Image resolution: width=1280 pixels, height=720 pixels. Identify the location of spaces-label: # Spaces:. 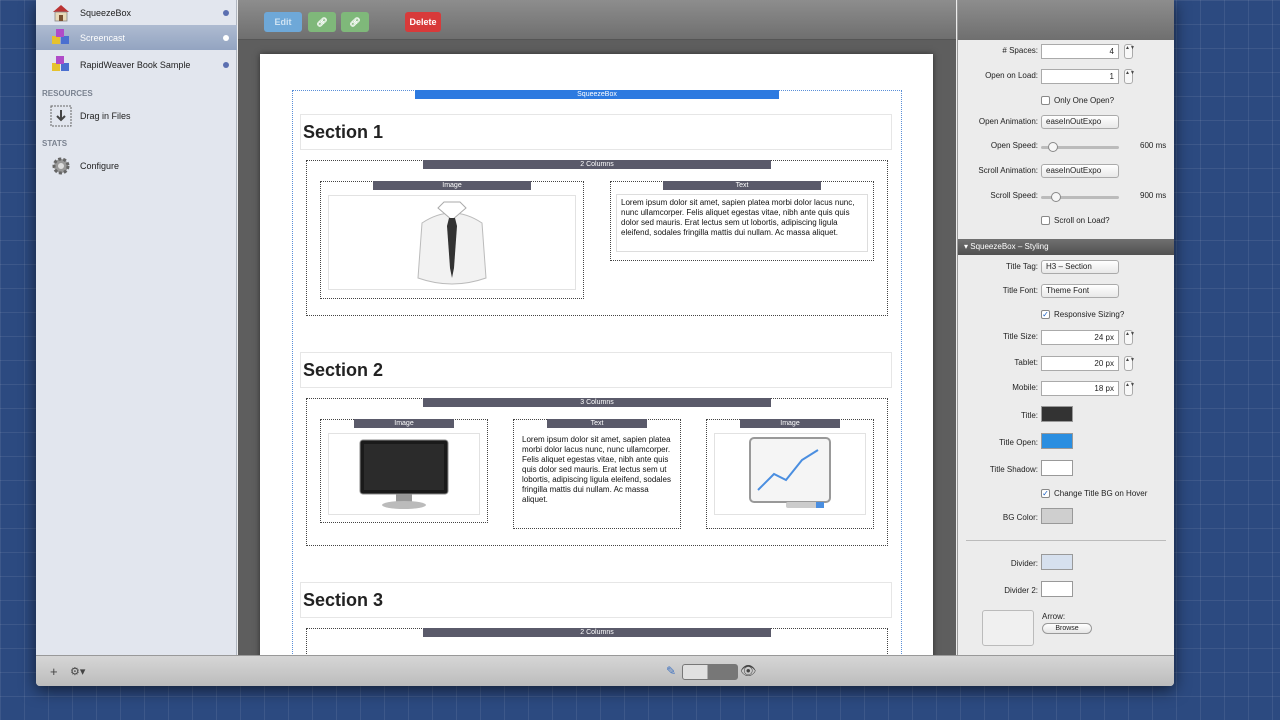
(1020, 50).